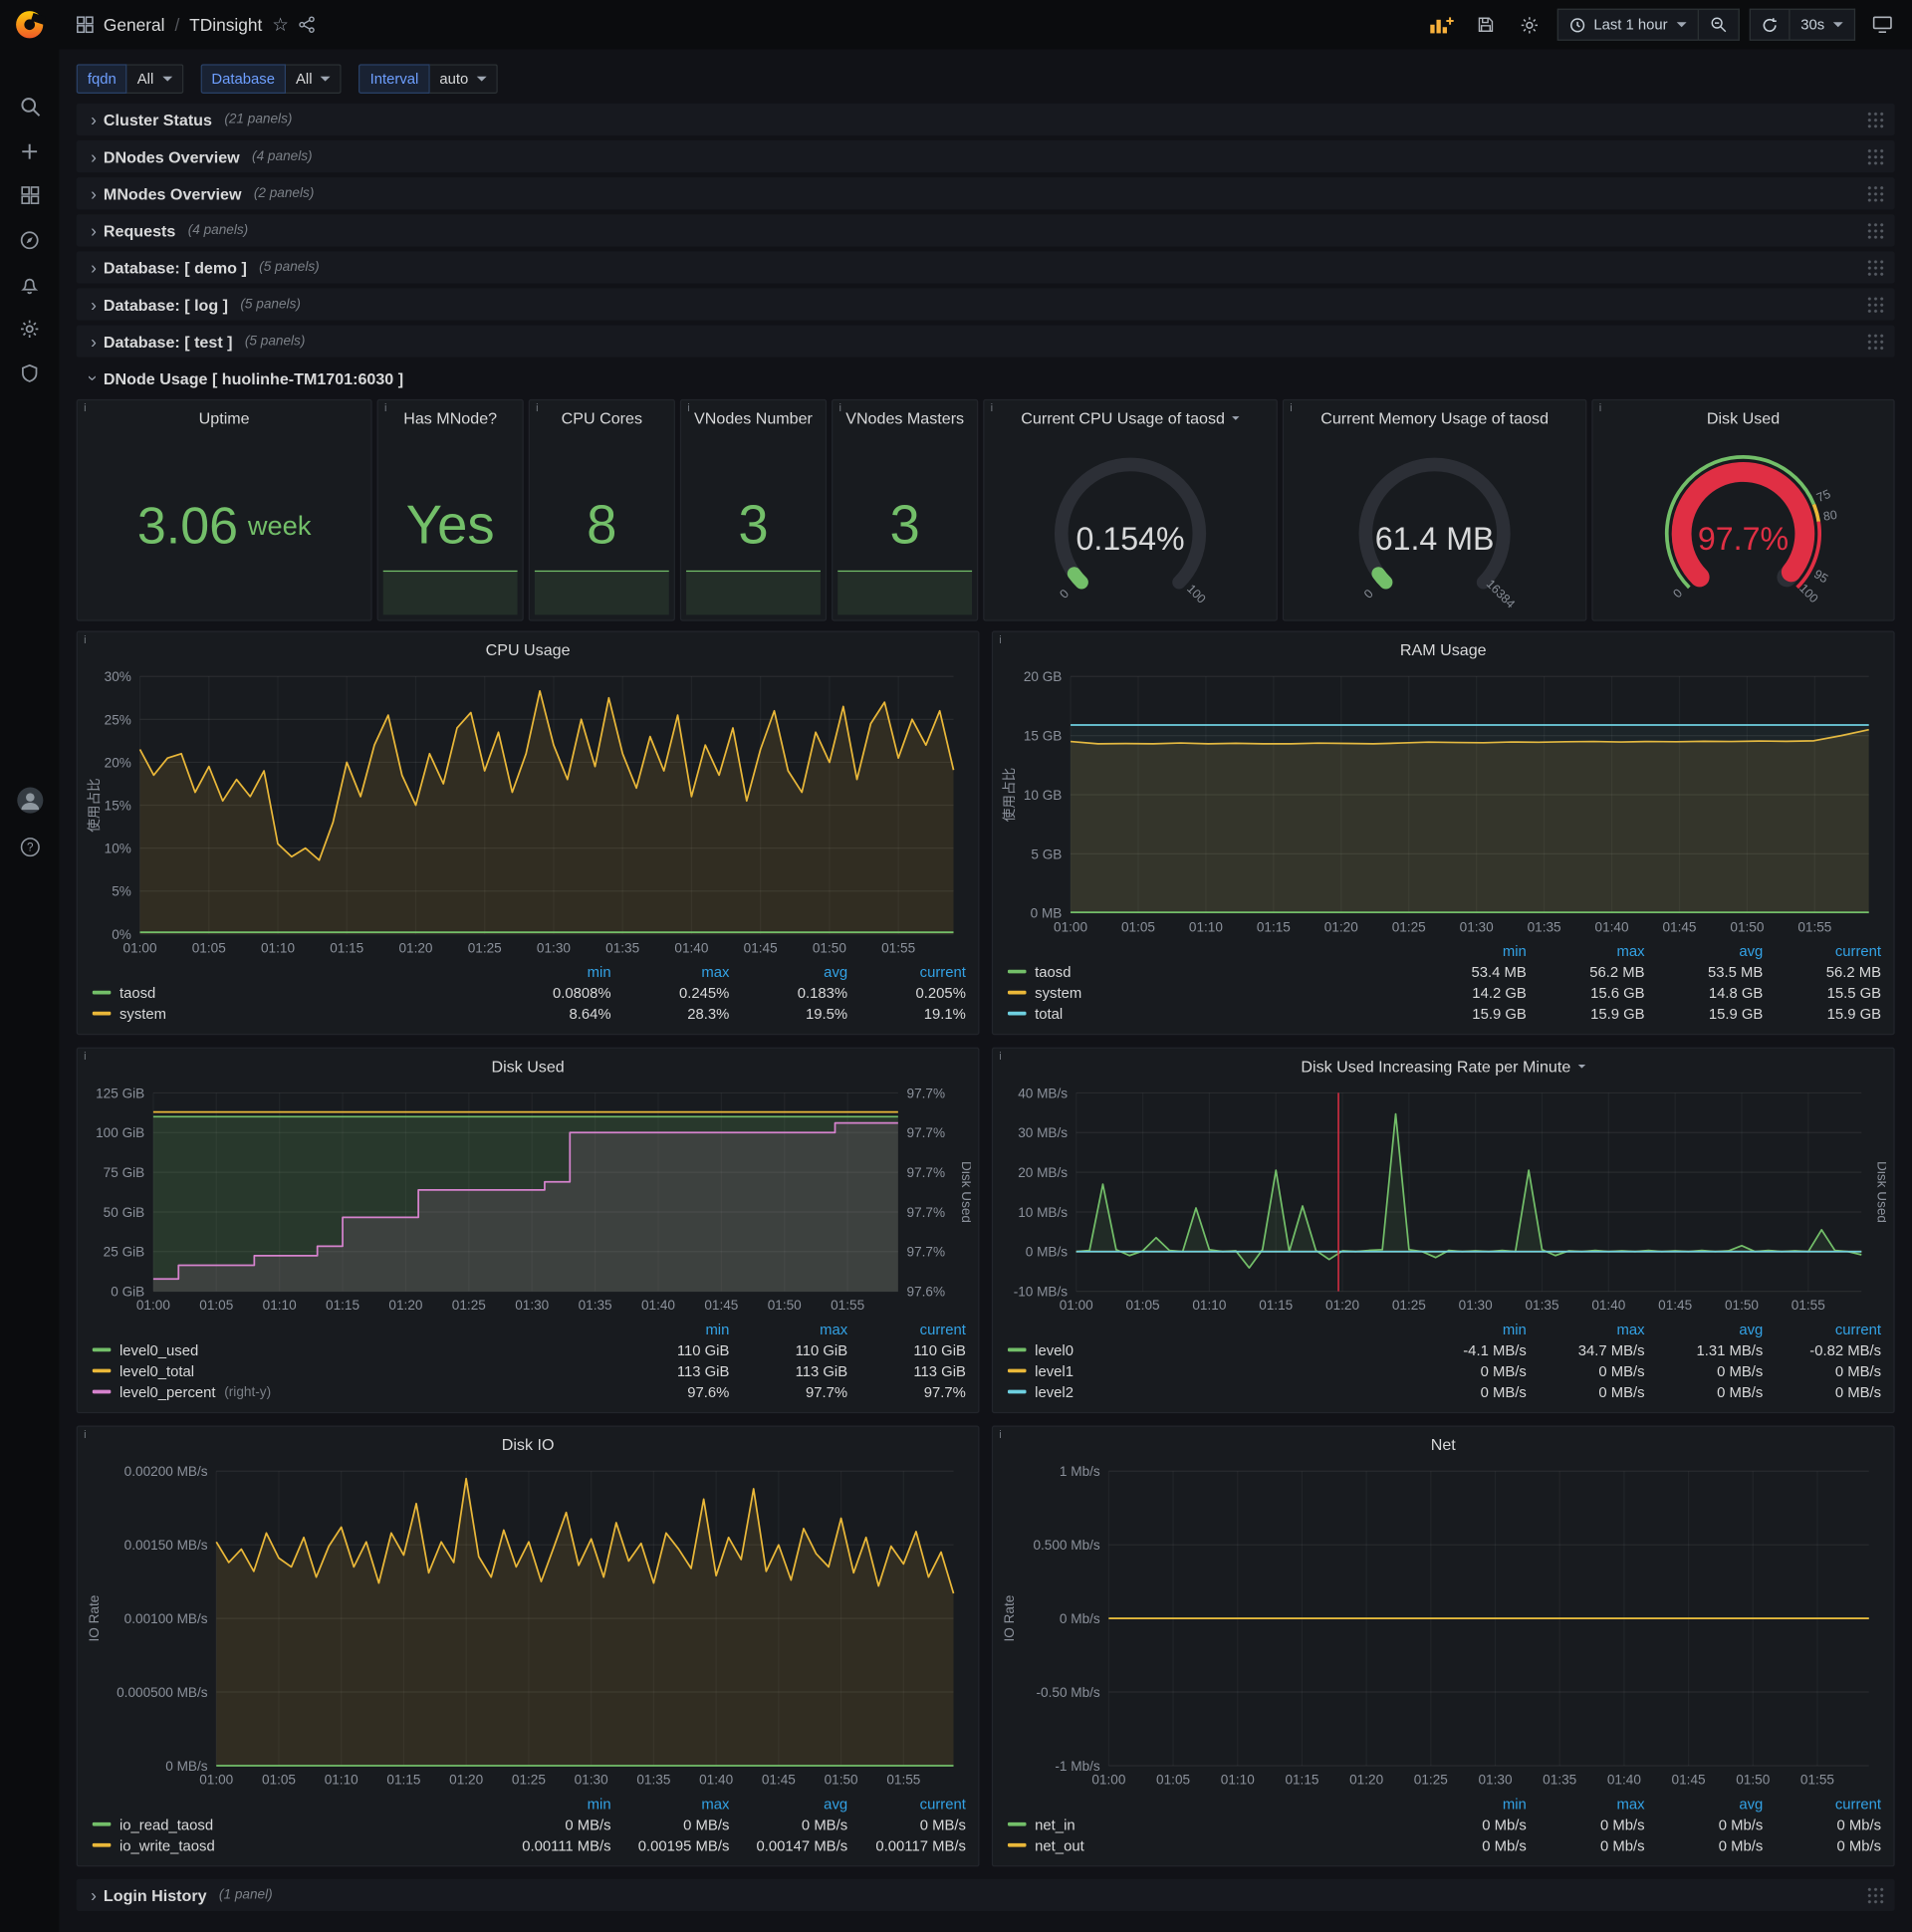 This screenshot has width=1912, height=1932. Describe the element at coordinates (985, 120) in the screenshot. I see `row-cluster-status: › Cluster Status (21 panels)` at that location.